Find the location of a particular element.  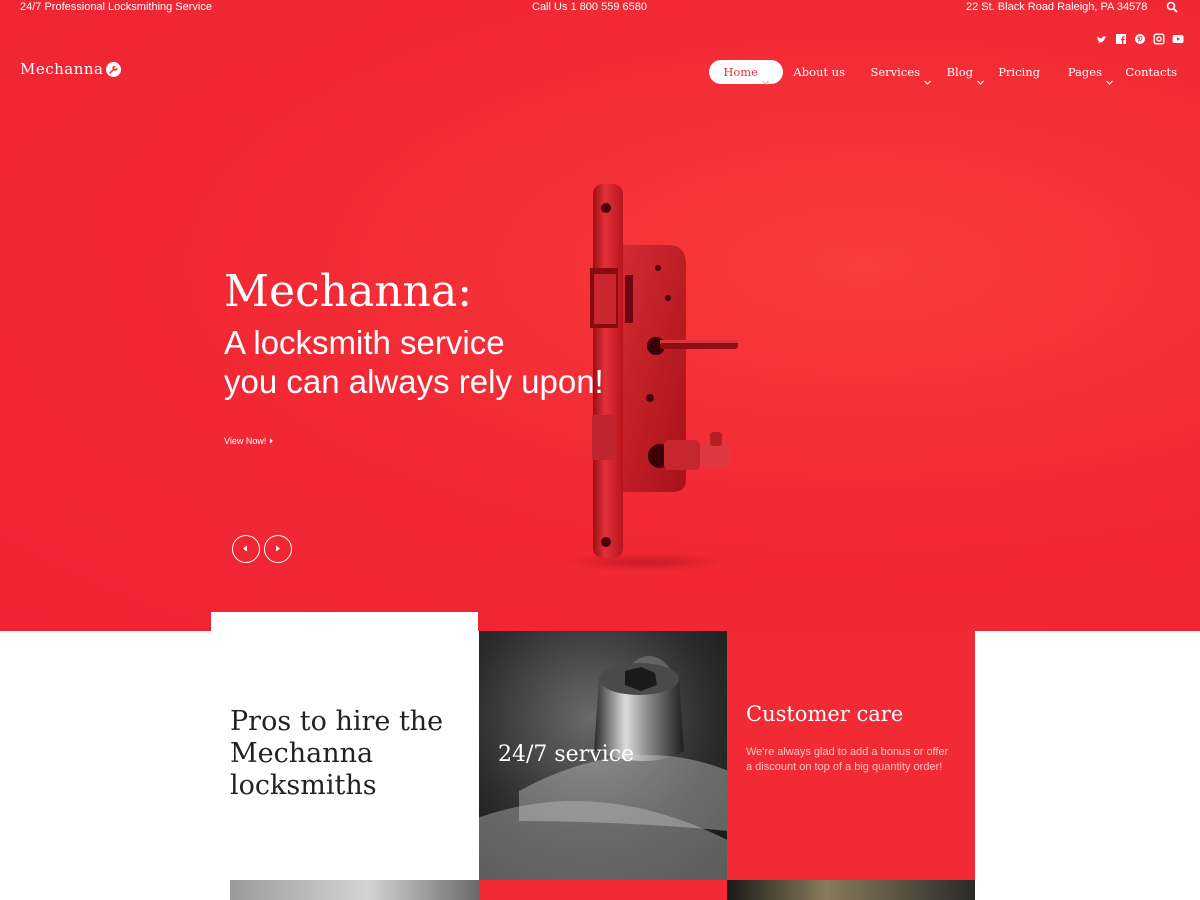

social-links is located at coordinates (1140, 38).